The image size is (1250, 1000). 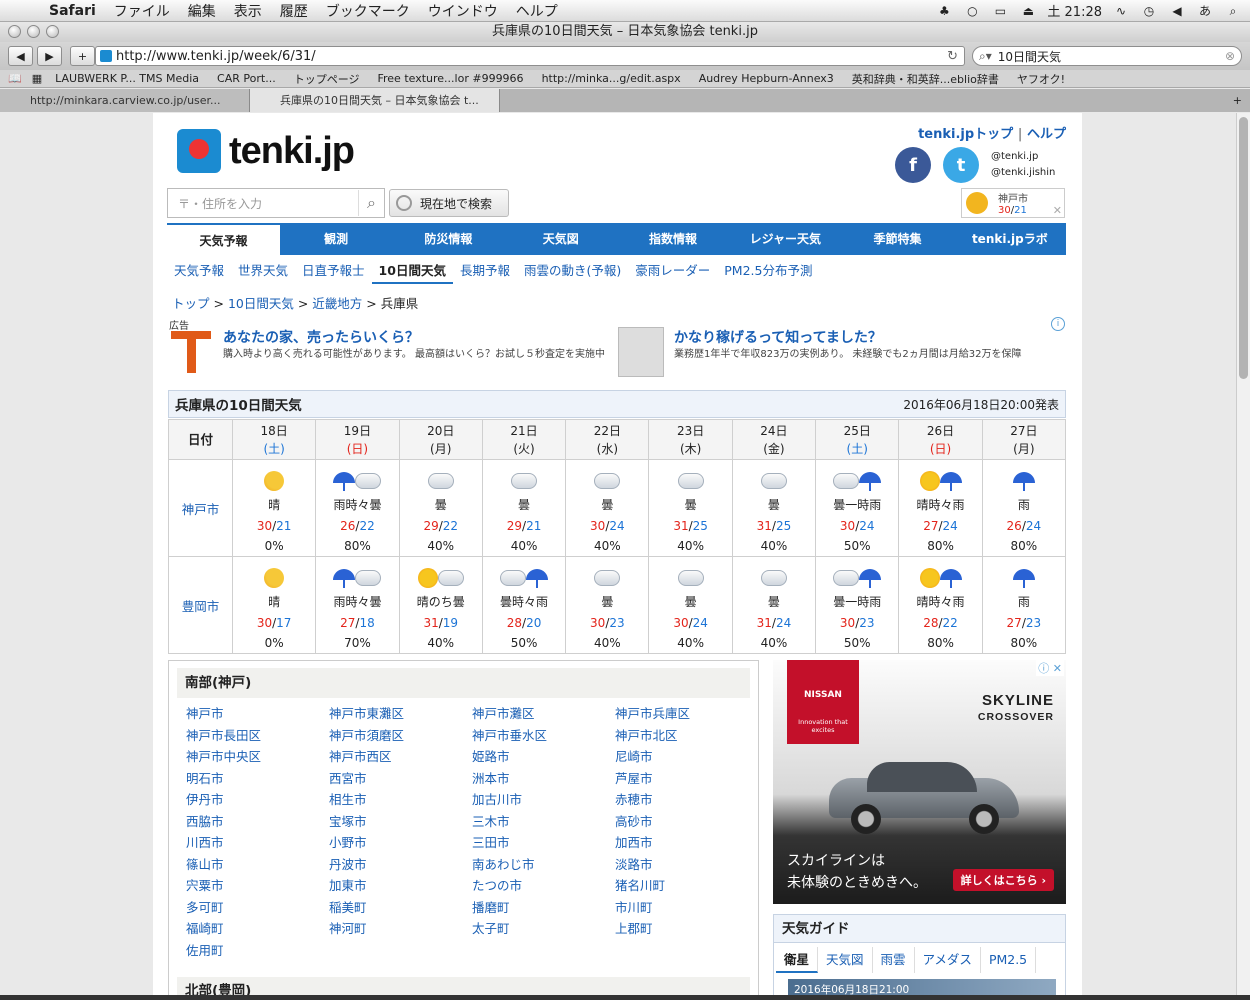 What do you see at coordinates (686, 843) in the screenshot?
I see `city-link: 加西市` at bounding box center [686, 843].